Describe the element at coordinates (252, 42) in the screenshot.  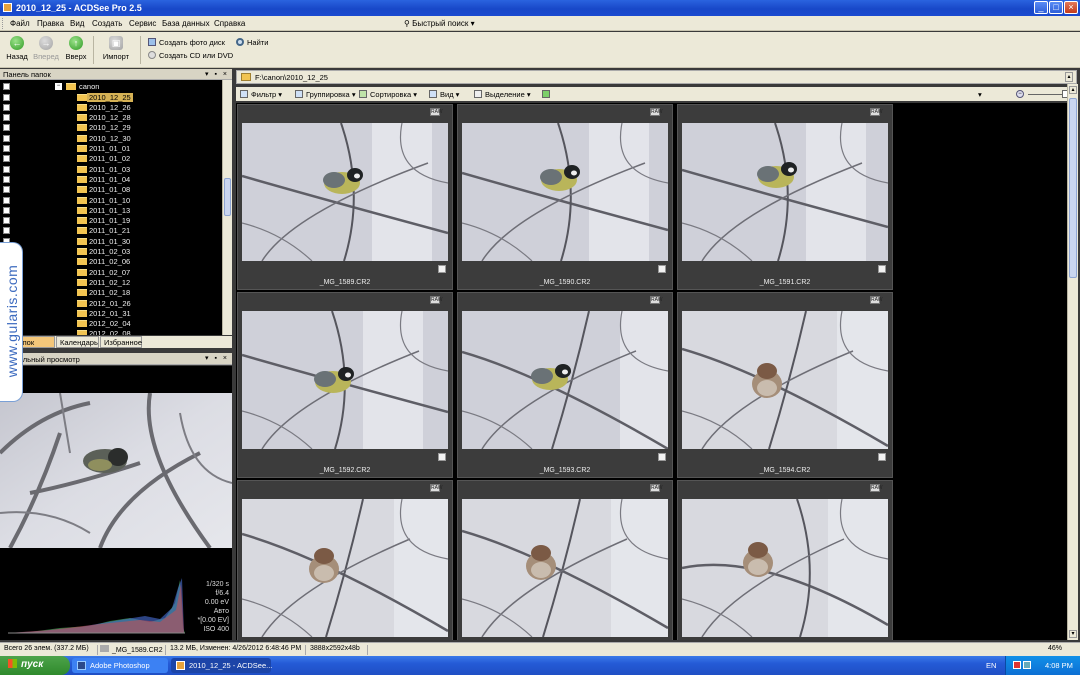
I see `find-button: Найти` at that location.